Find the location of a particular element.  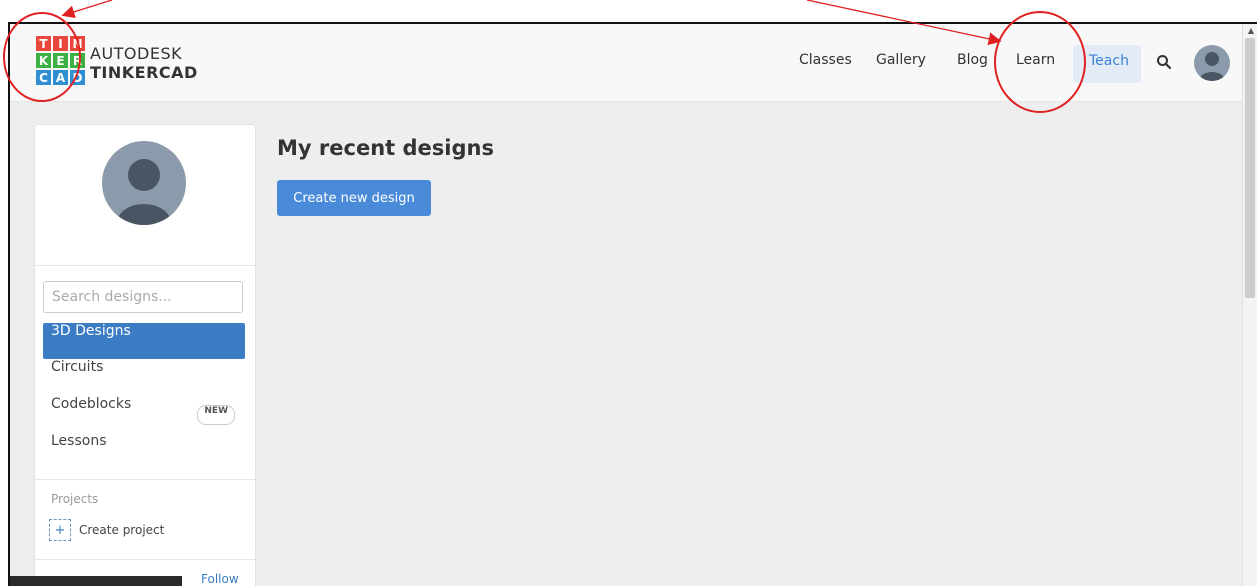

projects-heading: Projects is located at coordinates (75, 499).